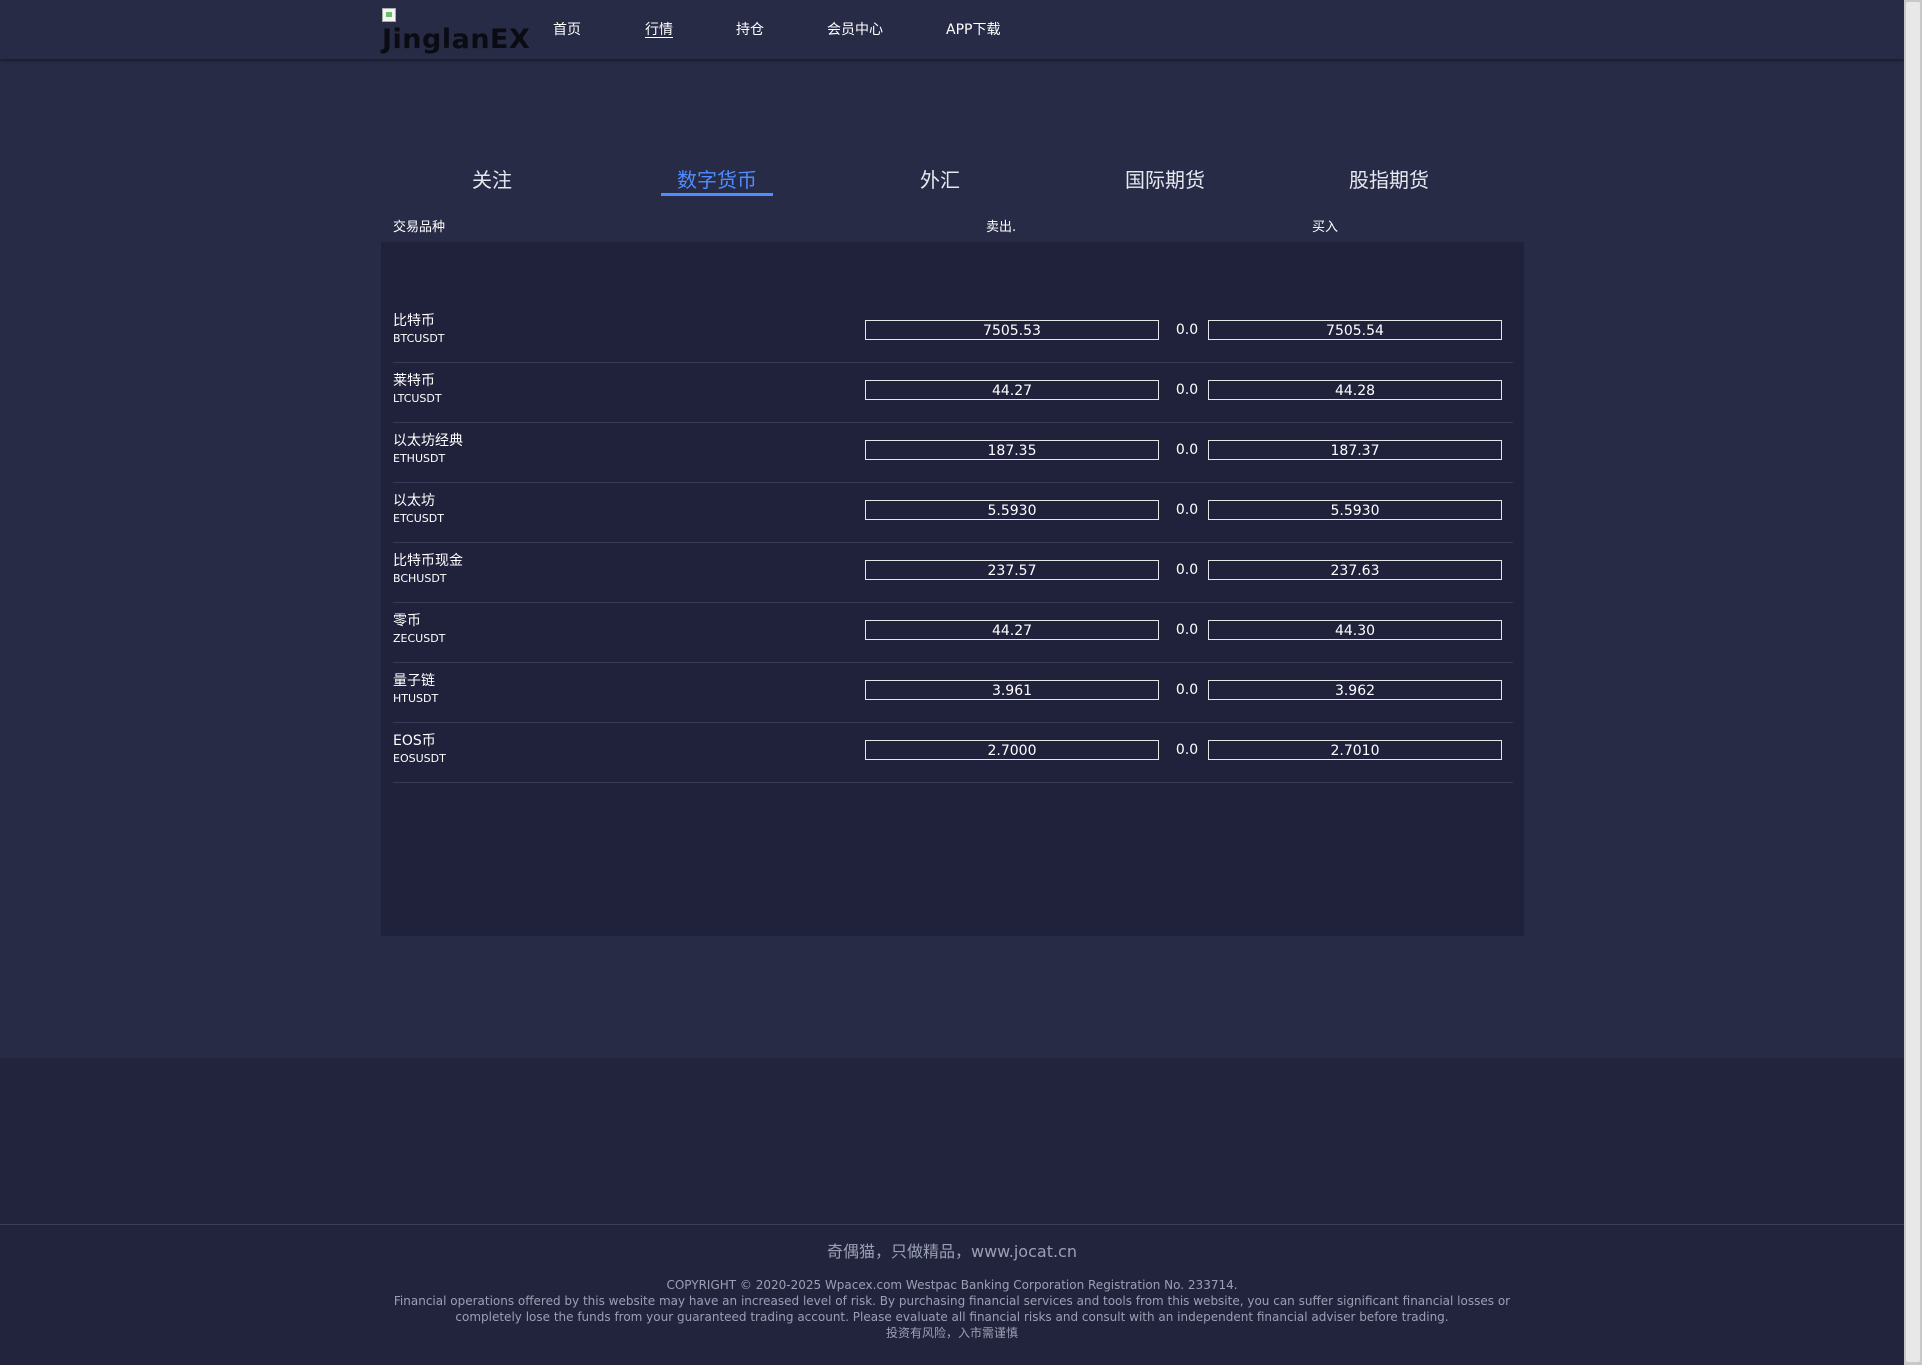 The image size is (1922, 1365). What do you see at coordinates (389, 15) in the screenshot?
I see `broken-image-icon` at bounding box center [389, 15].